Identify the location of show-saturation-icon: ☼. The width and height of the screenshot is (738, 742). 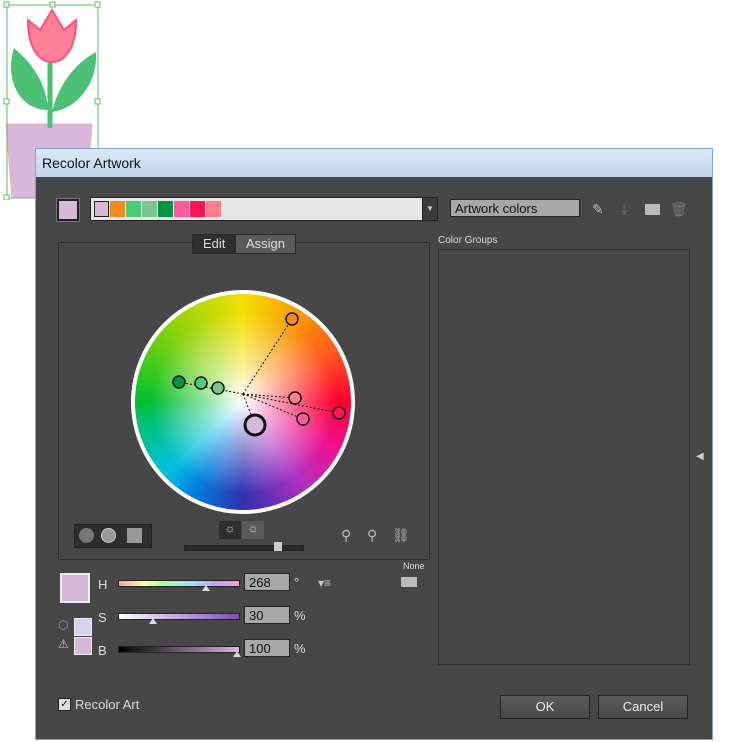
(230, 530).